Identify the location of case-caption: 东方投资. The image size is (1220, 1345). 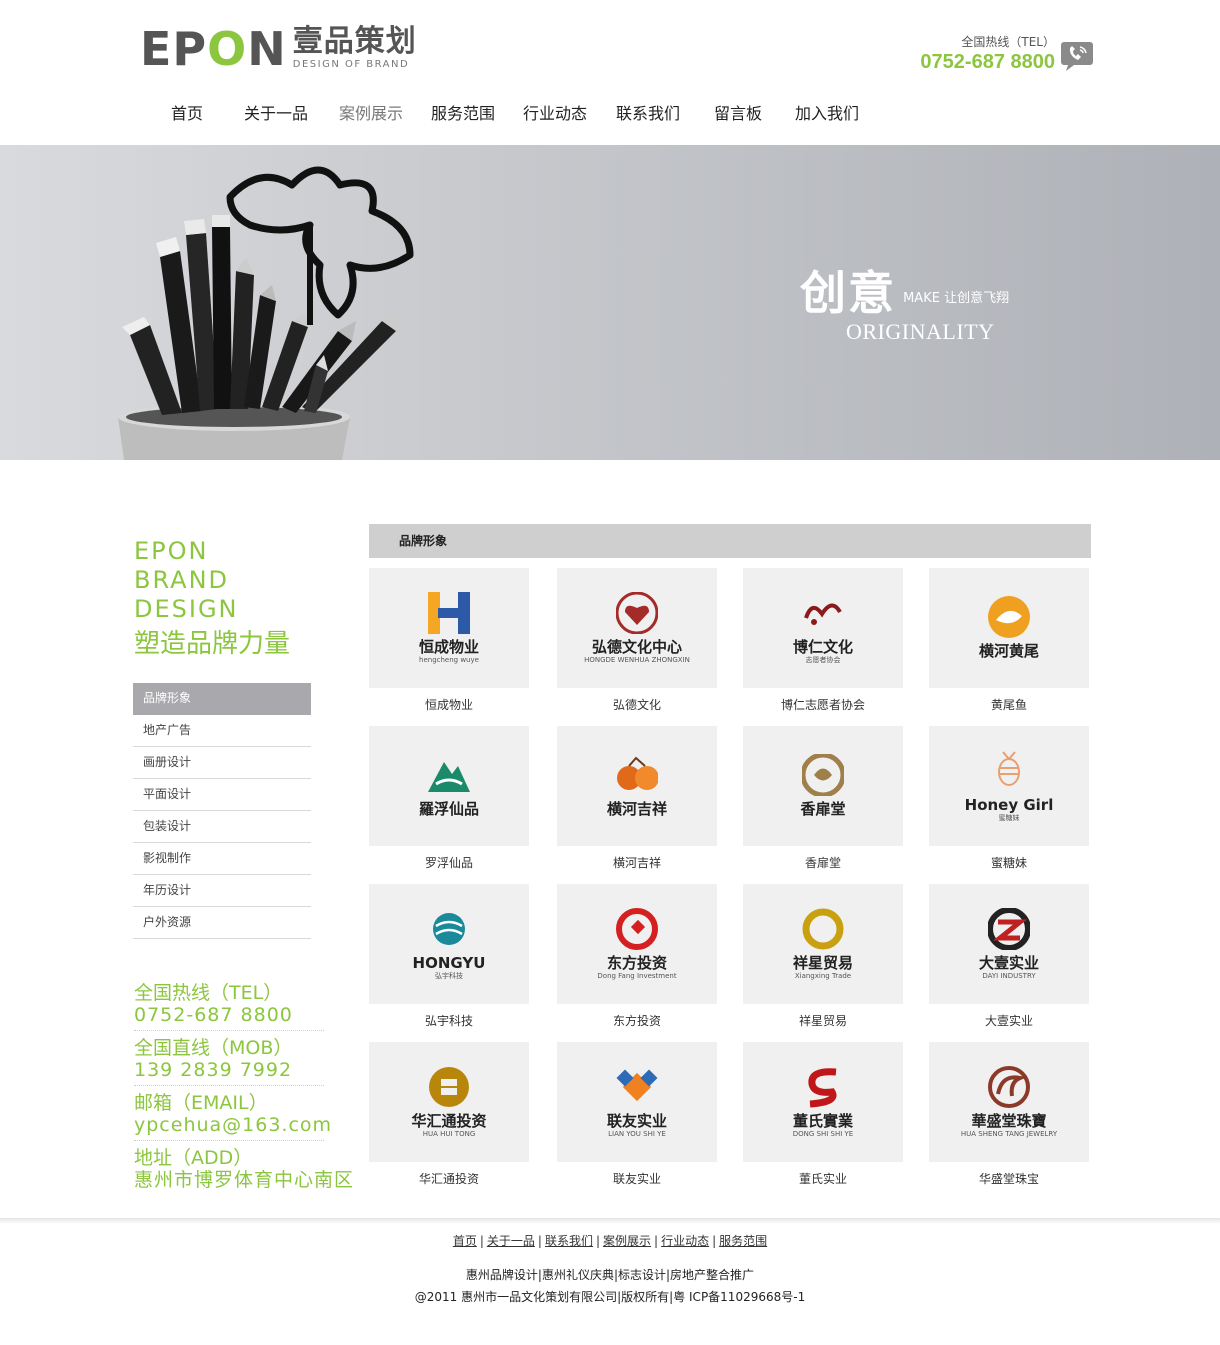
(637, 1021).